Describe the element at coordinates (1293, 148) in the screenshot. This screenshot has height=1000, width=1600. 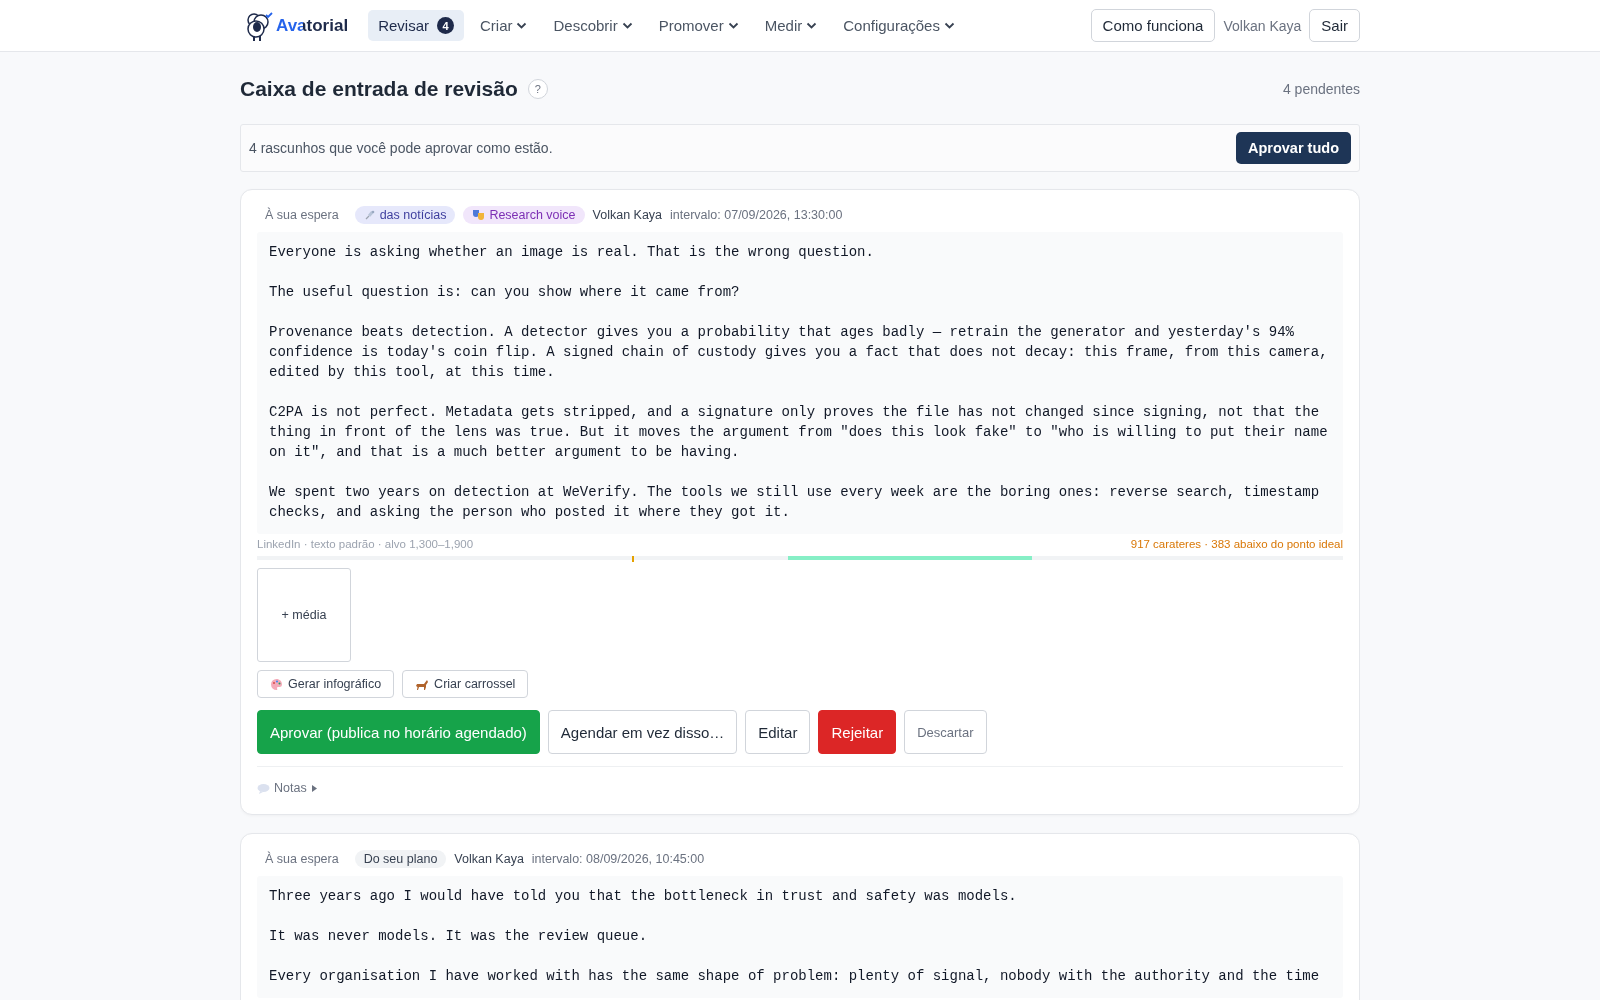
I see `approve-all-button: Aprovar tudo` at that location.